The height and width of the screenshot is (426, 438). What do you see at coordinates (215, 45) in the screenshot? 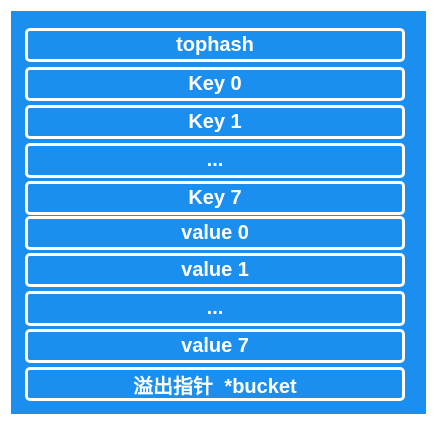
I see `field-tophash: tophash` at bounding box center [215, 45].